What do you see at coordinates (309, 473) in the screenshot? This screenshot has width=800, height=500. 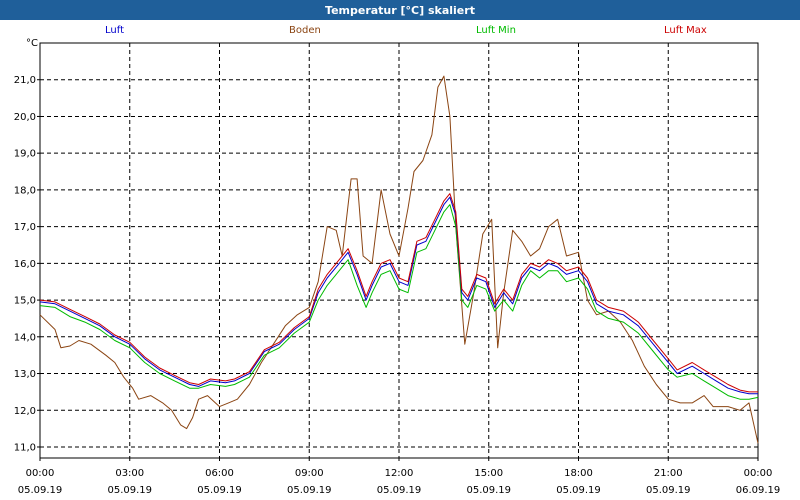 I see `x-tick-time: 09:00` at bounding box center [309, 473].